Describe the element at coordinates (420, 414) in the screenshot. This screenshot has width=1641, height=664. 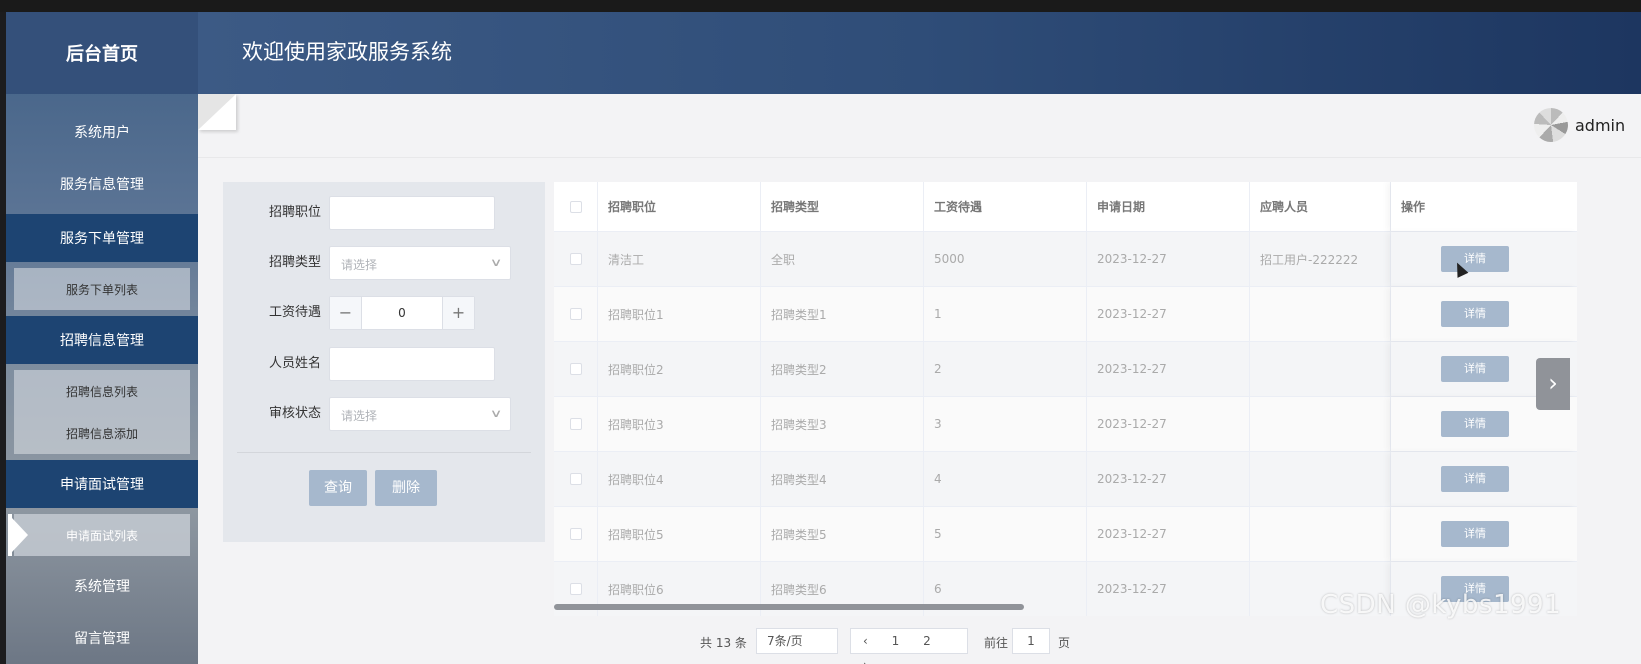
I see `status-select: 请选择 ∨` at that location.